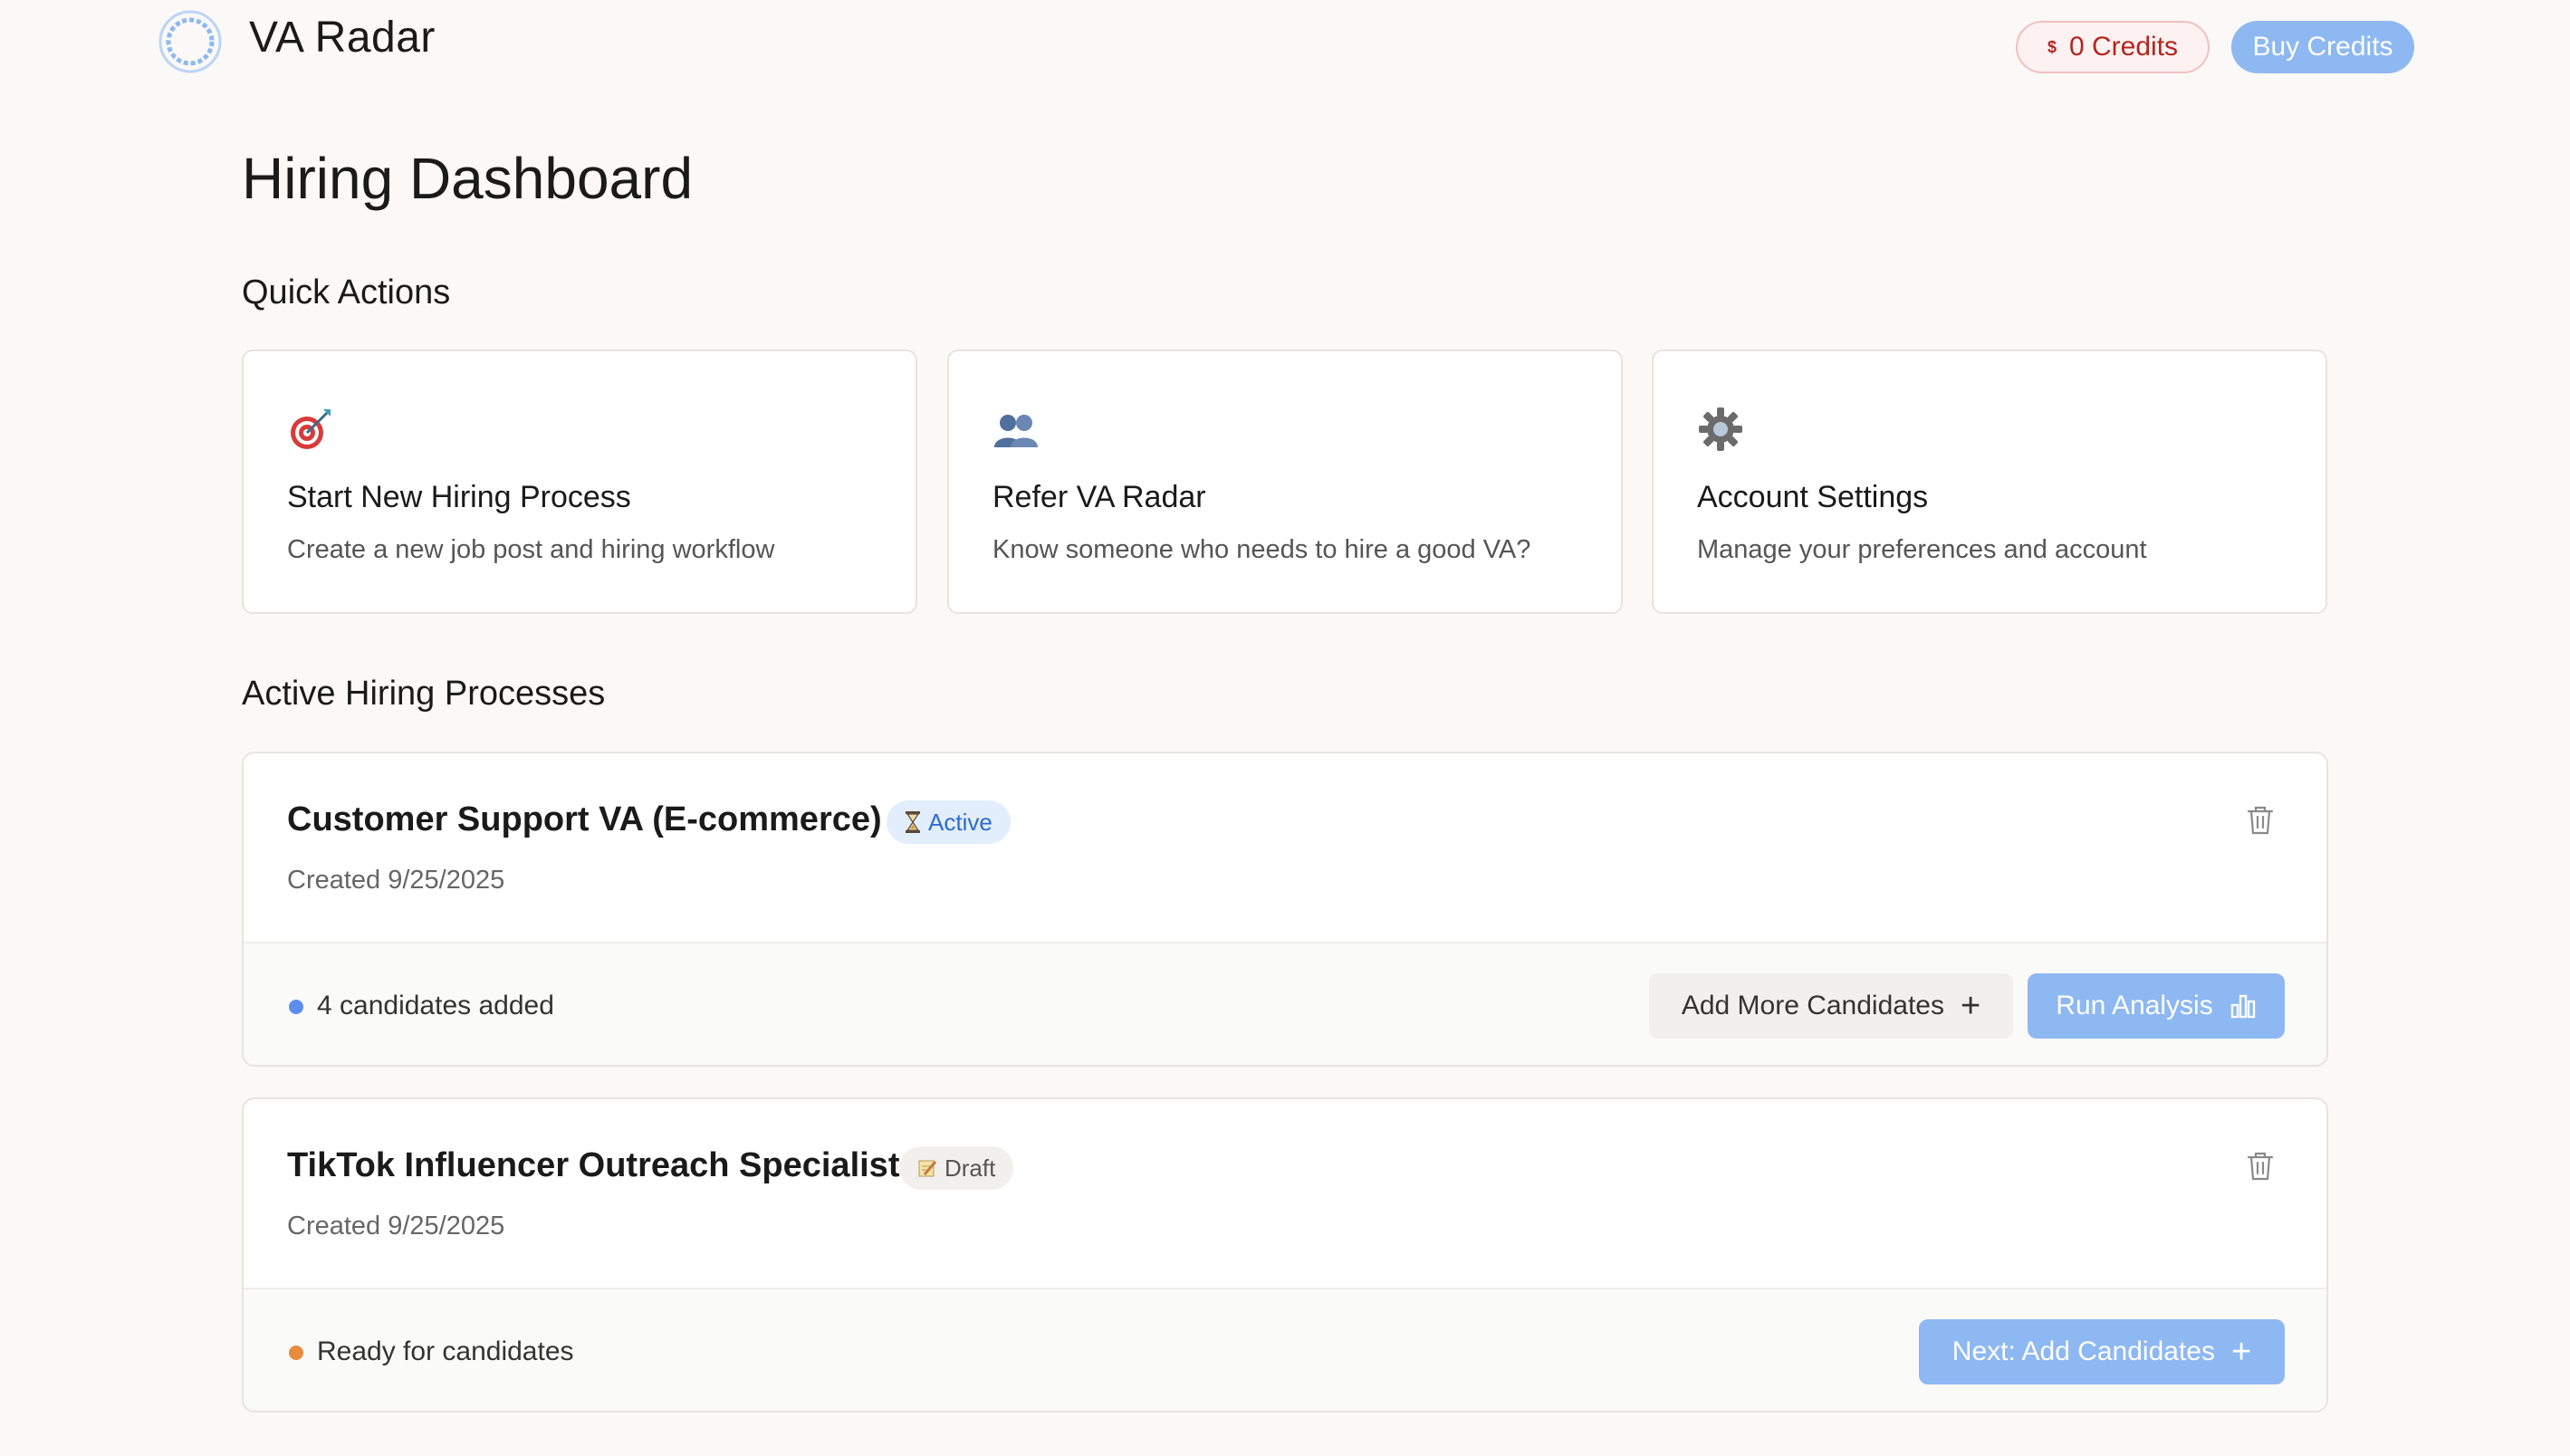 This screenshot has width=2570, height=1456. I want to click on button-label: Run Analysis, so click(2134, 1005).